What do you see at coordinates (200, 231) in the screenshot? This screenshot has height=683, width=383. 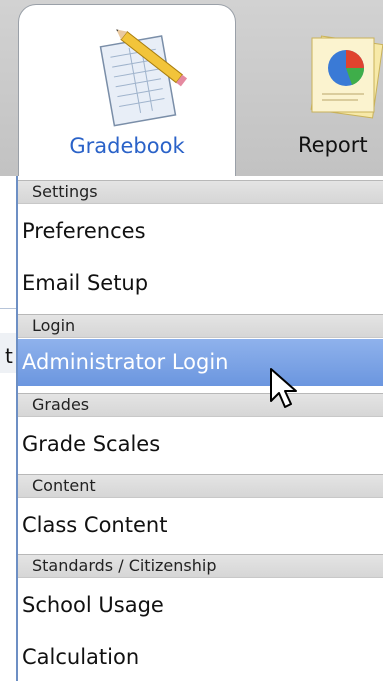 I see `menu-item-preferences: Preferences` at bounding box center [200, 231].